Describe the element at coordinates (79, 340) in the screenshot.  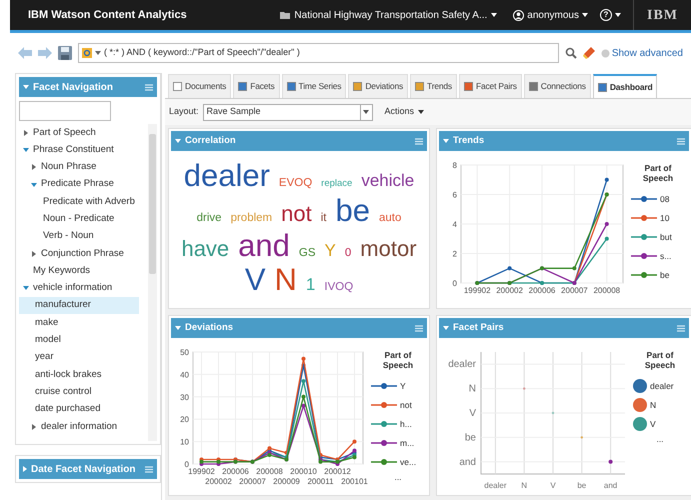
I see `tree-item: model` at that location.